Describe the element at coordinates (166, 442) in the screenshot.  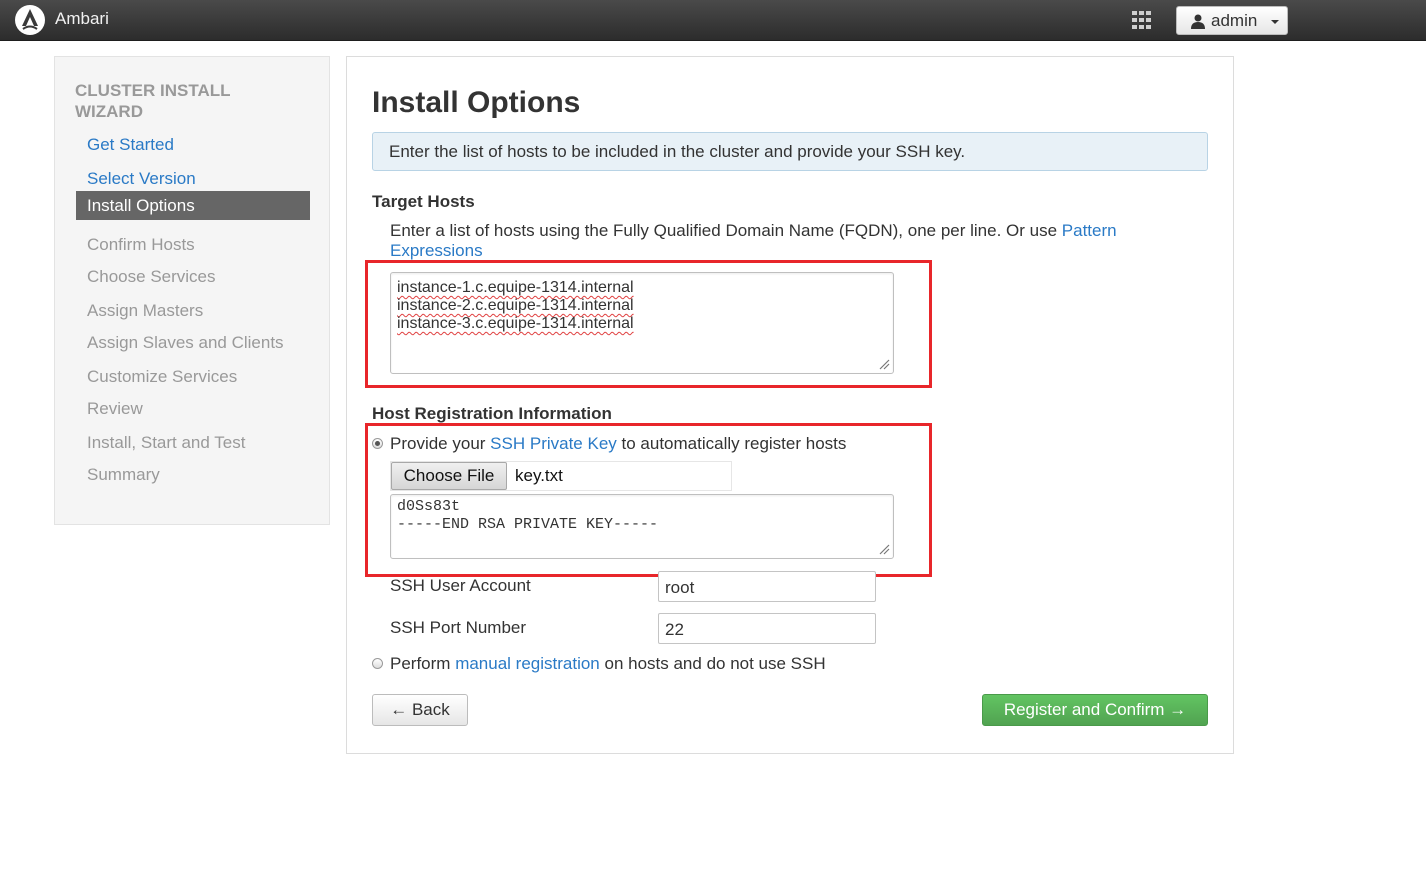
I see `sidebar-item-install-start-and-test: Install, Start and Test` at that location.